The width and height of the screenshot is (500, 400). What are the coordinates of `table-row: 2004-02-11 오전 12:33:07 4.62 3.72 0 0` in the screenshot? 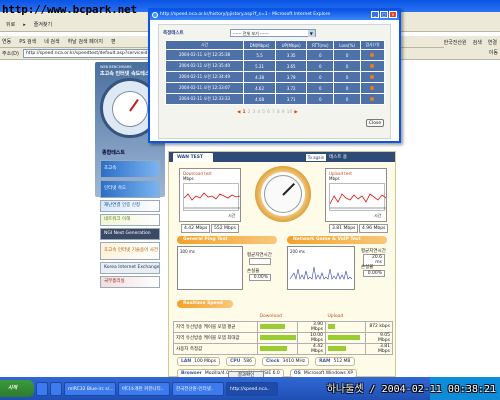 It's located at (275, 88).